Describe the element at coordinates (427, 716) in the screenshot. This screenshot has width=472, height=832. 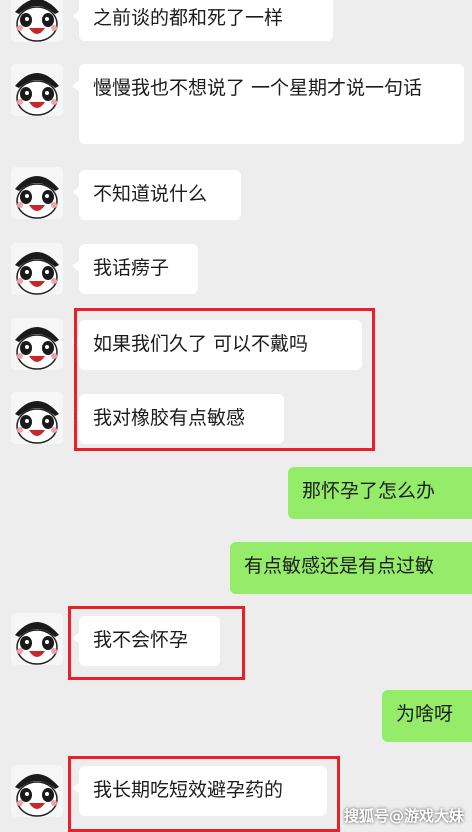
I see `message-bubble-right: 为啥呀` at that location.